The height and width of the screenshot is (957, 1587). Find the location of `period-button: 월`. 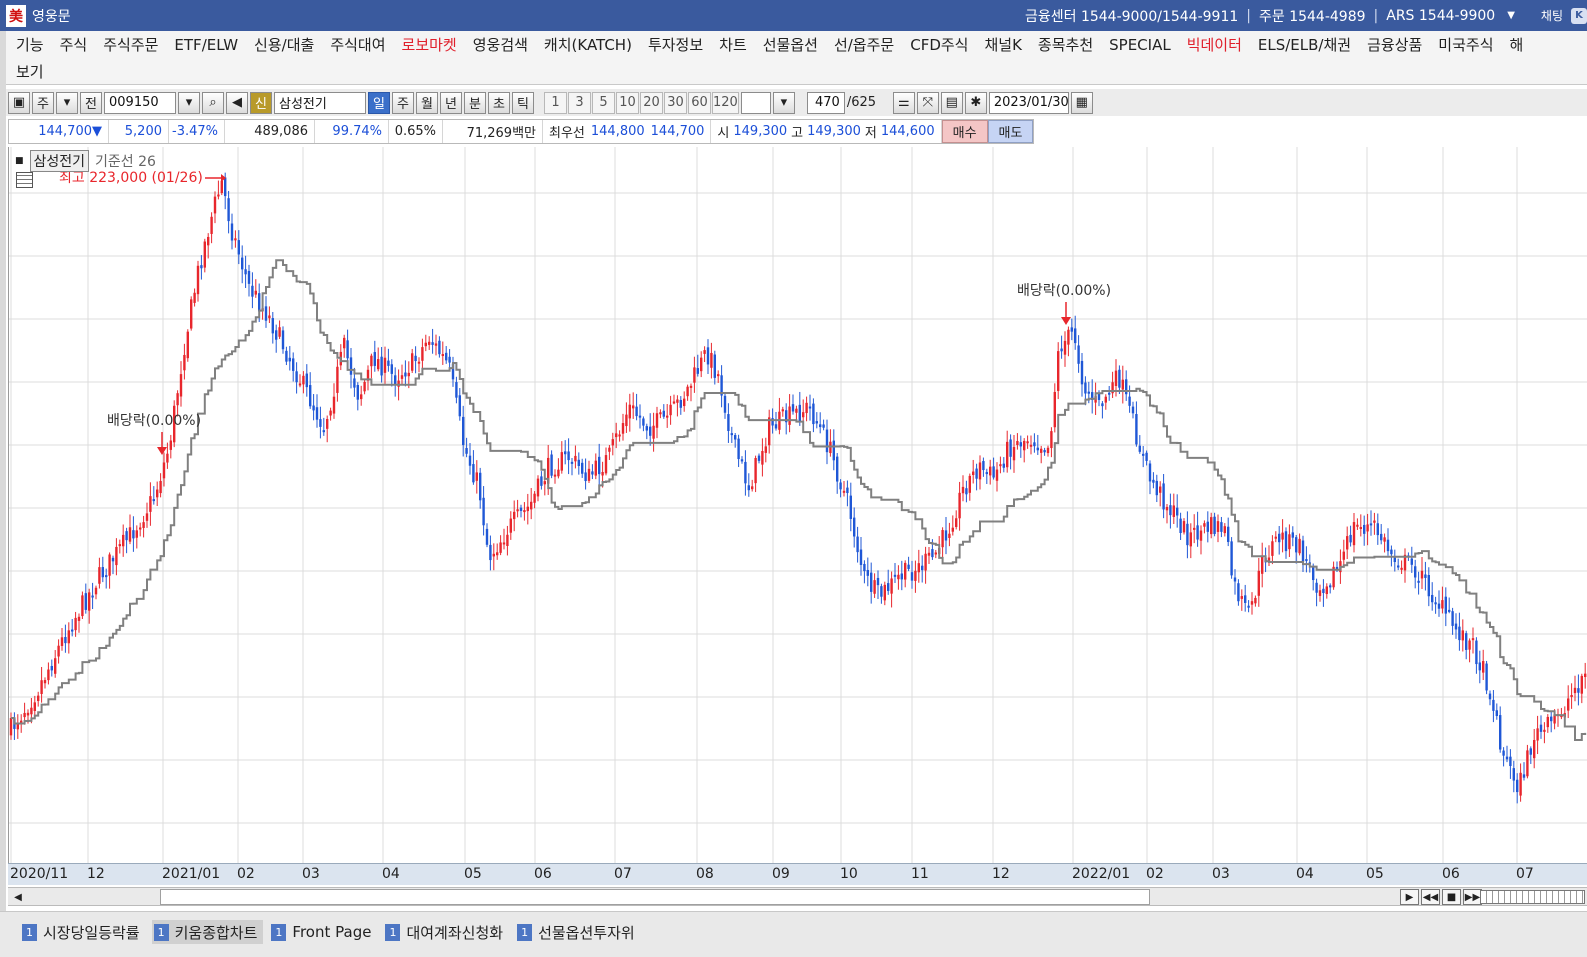

period-button: 월 is located at coordinates (427, 102).